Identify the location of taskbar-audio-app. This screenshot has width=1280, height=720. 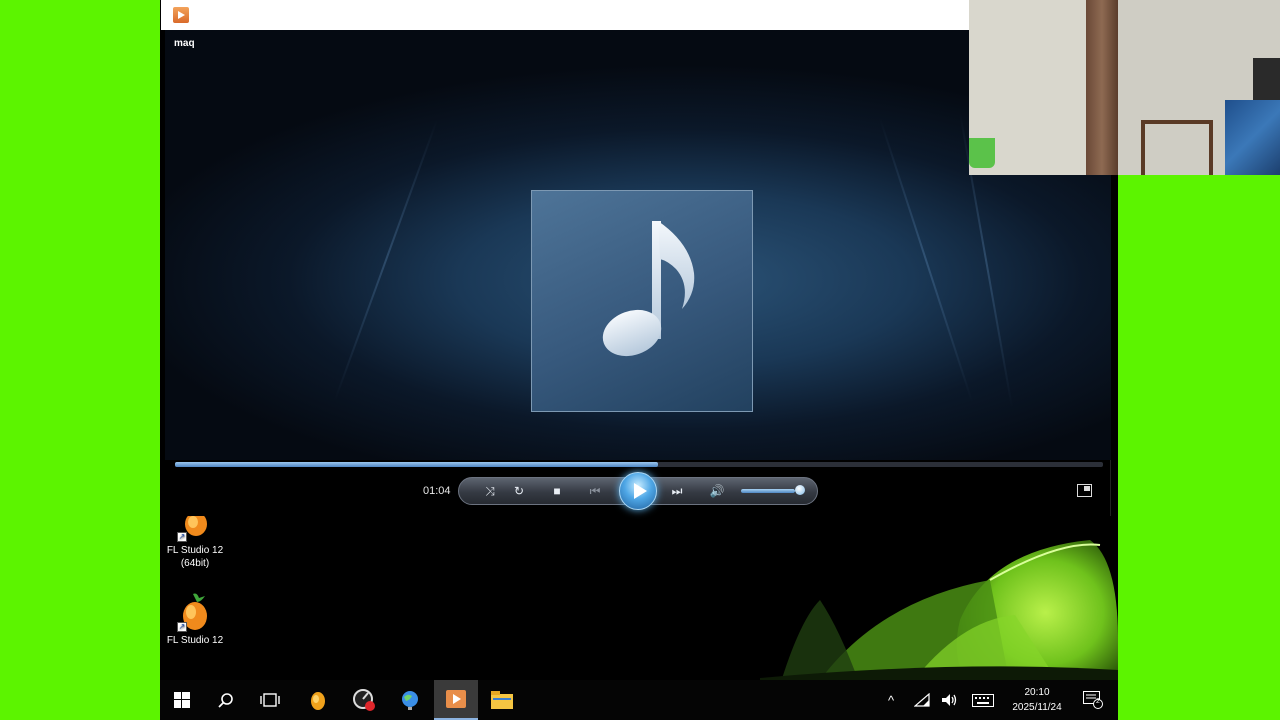
(364, 700).